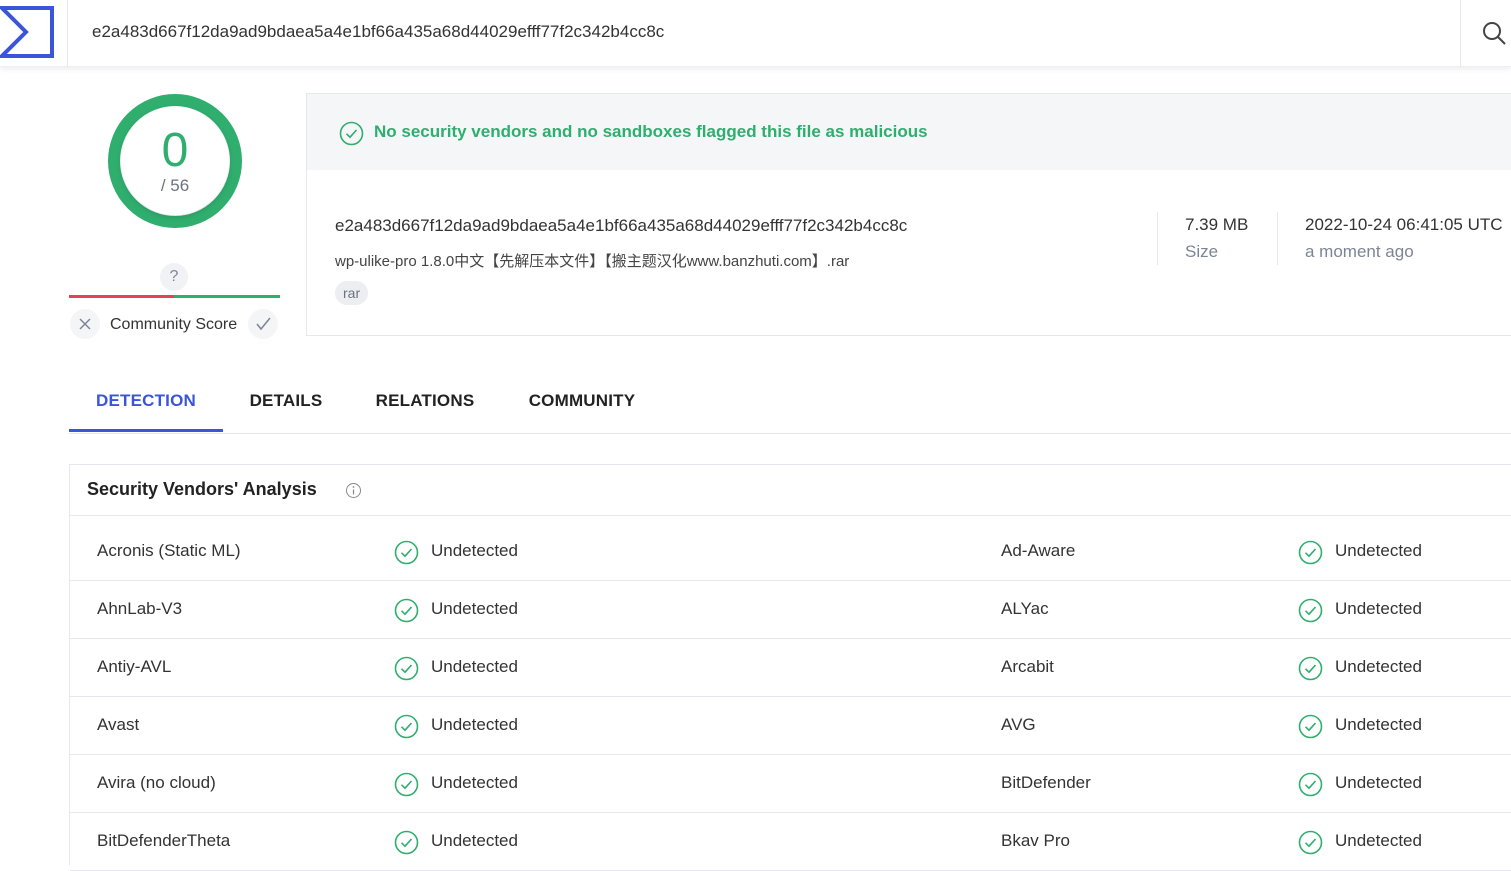  Describe the element at coordinates (169, 550) in the screenshot. I see `vendor-name: Acronis (Static ML)` at that location.